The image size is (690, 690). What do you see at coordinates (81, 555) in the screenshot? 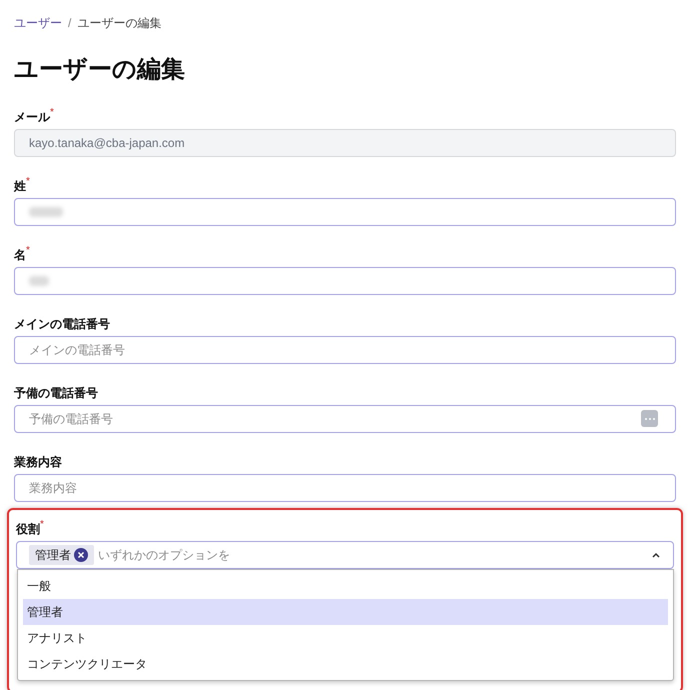
I see `remove-icon` at bounding box center [81, 555].